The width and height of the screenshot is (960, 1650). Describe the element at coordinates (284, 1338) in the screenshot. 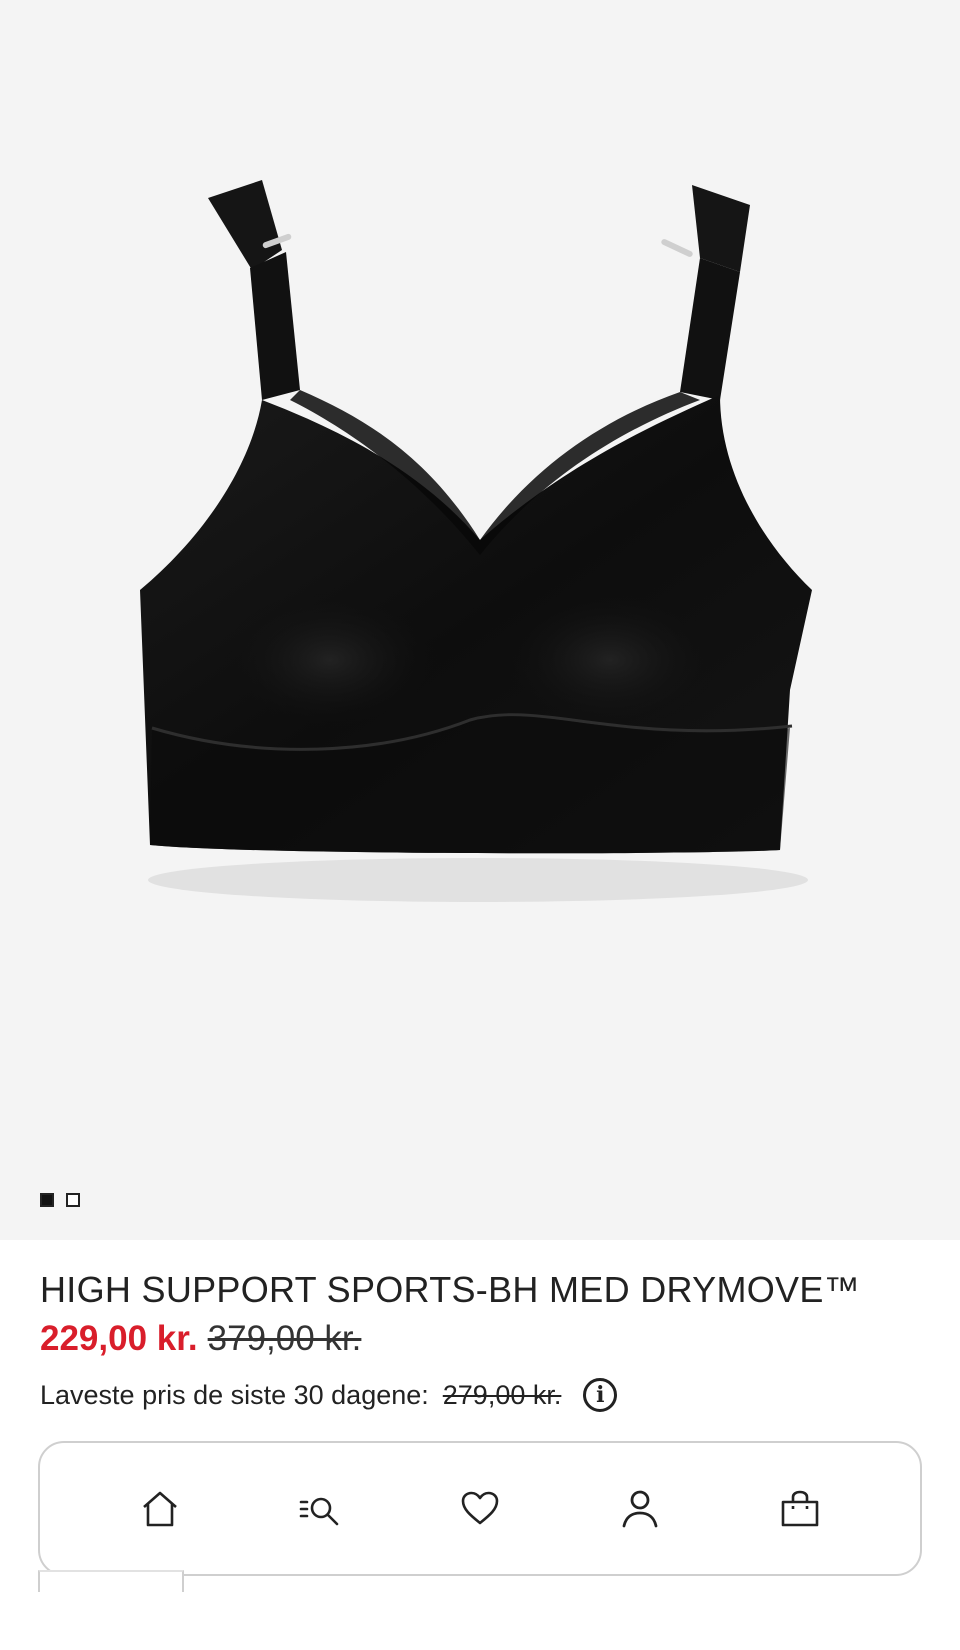

I see `original-price: 379,00 kr.` at that location.